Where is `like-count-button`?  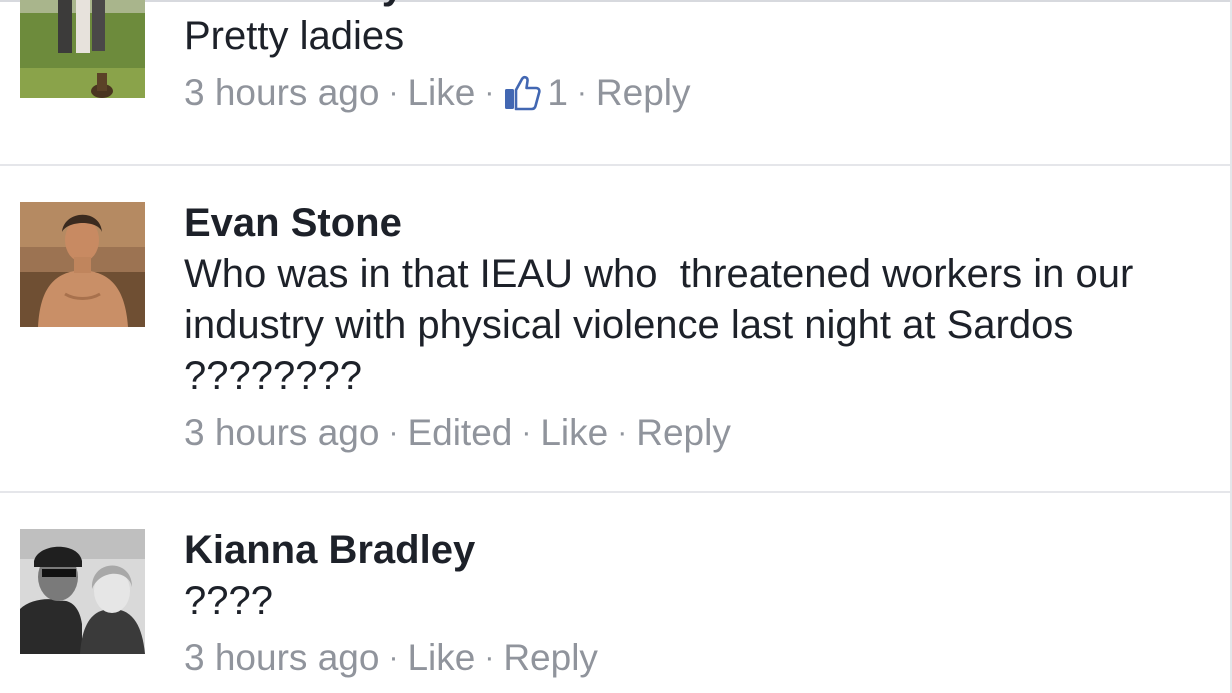 like-count-button is located at coordinates (522, 93).